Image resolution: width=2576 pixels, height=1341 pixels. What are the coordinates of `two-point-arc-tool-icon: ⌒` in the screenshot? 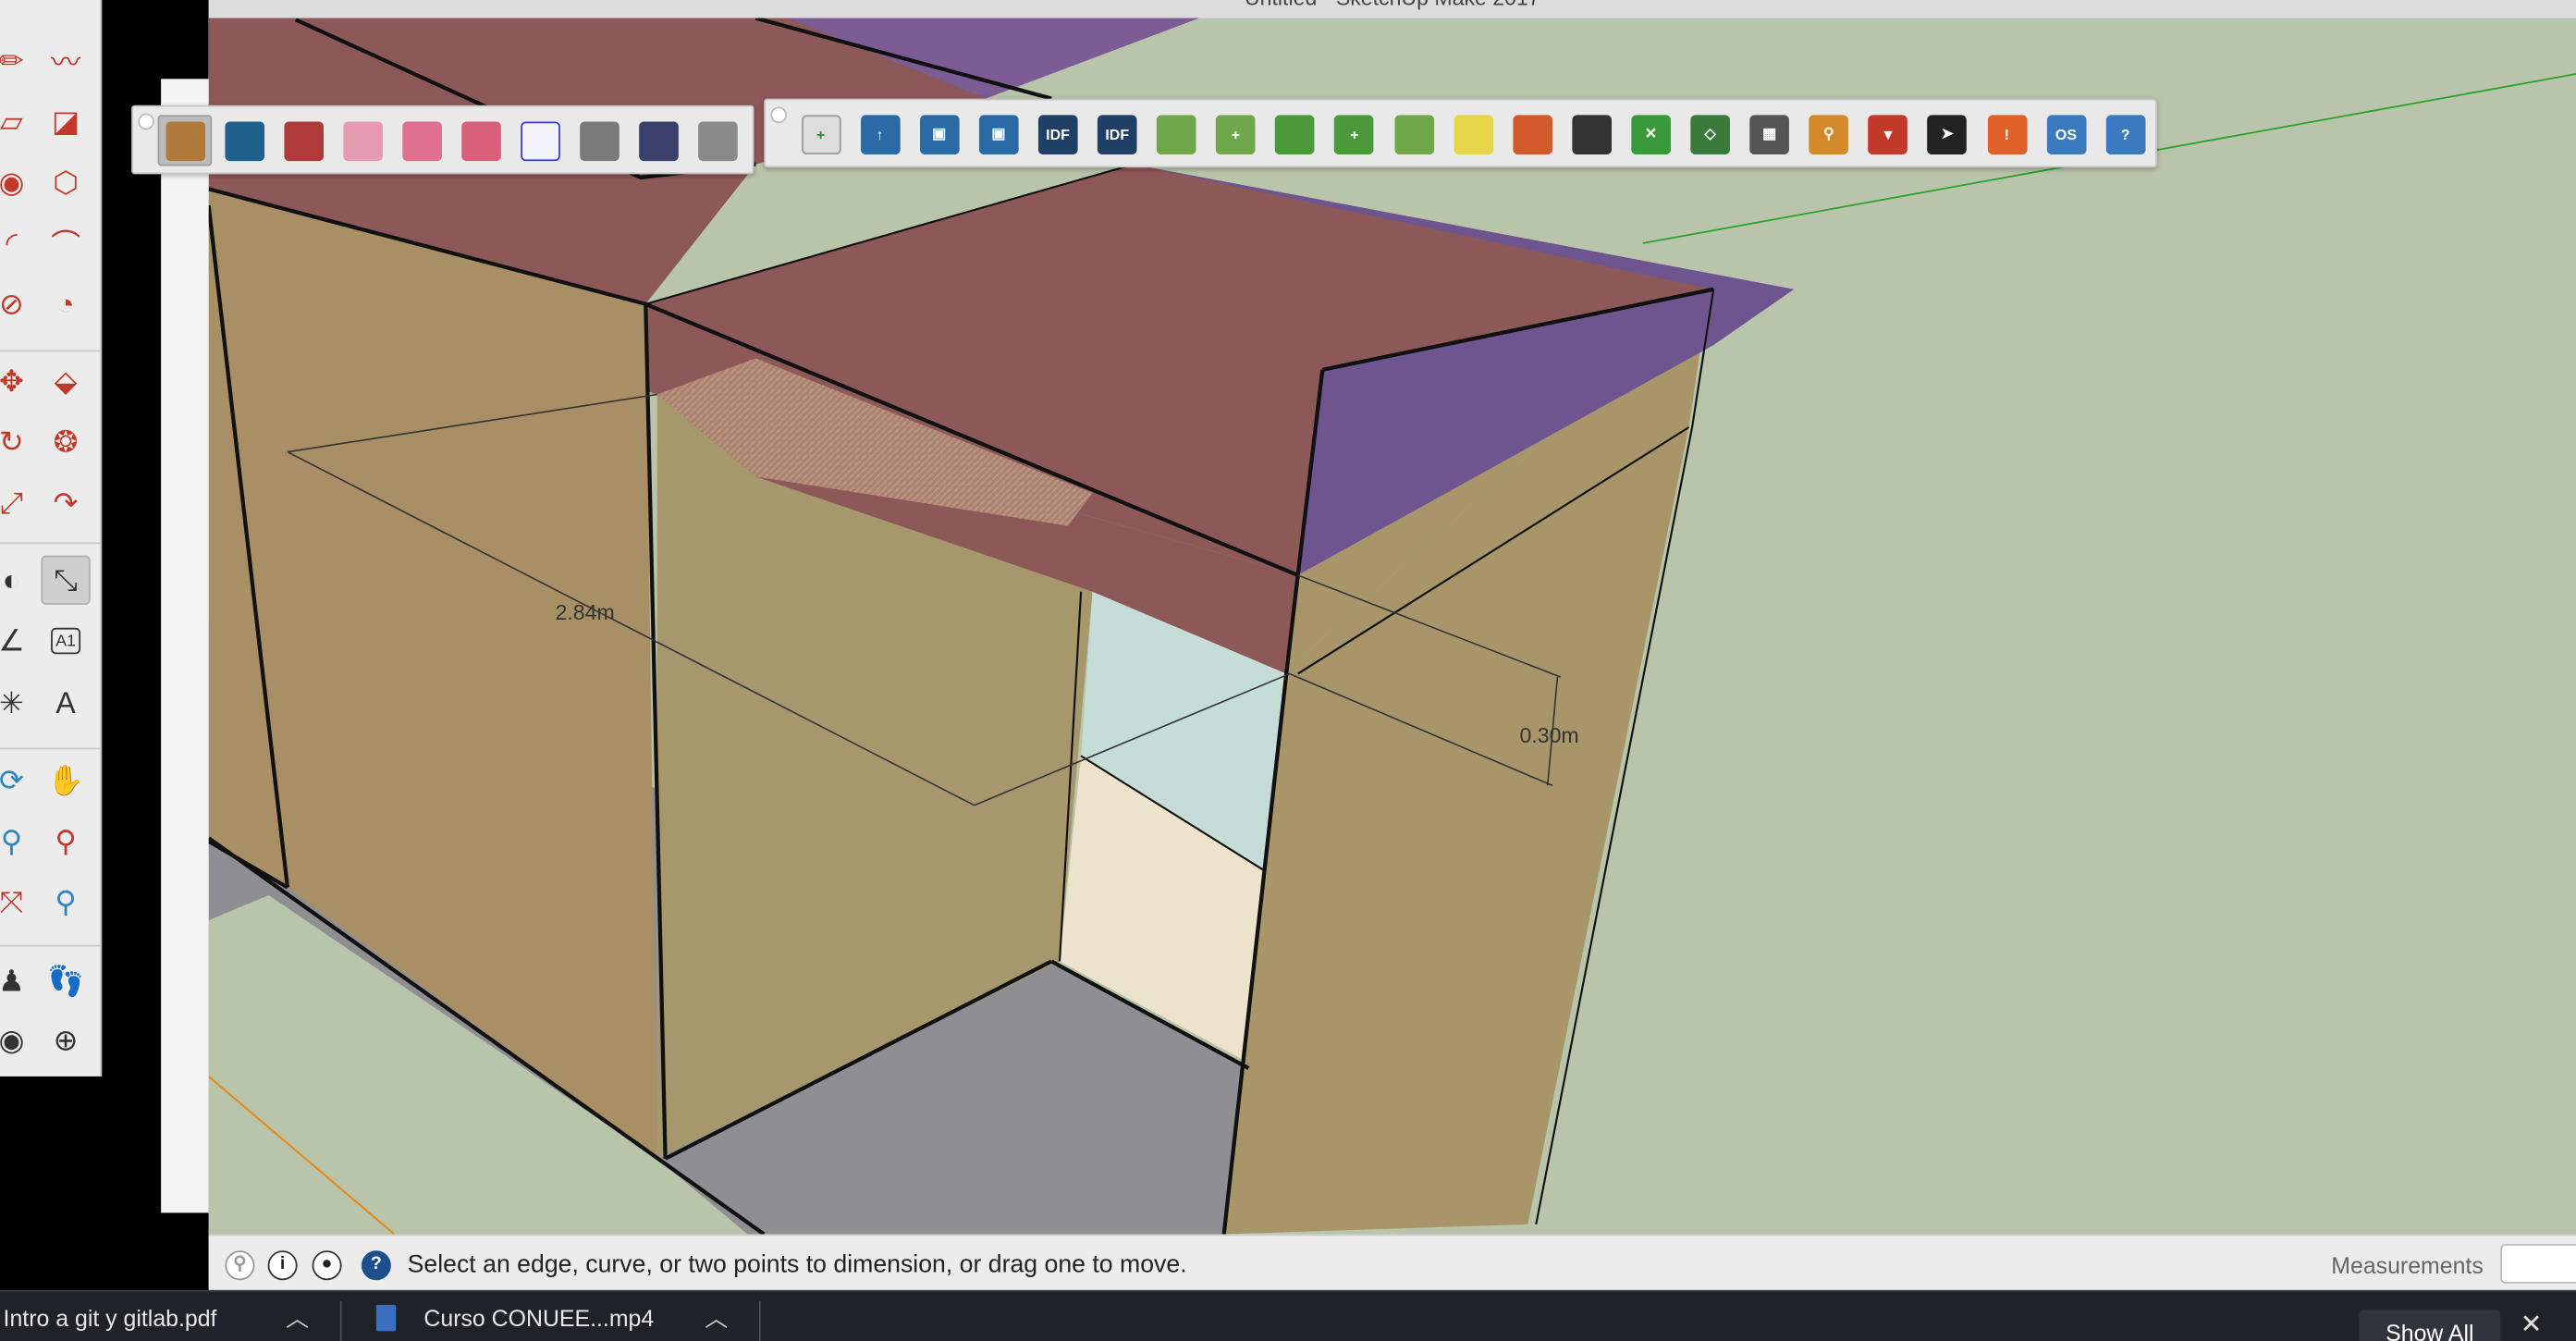 It's located at (65, 242).